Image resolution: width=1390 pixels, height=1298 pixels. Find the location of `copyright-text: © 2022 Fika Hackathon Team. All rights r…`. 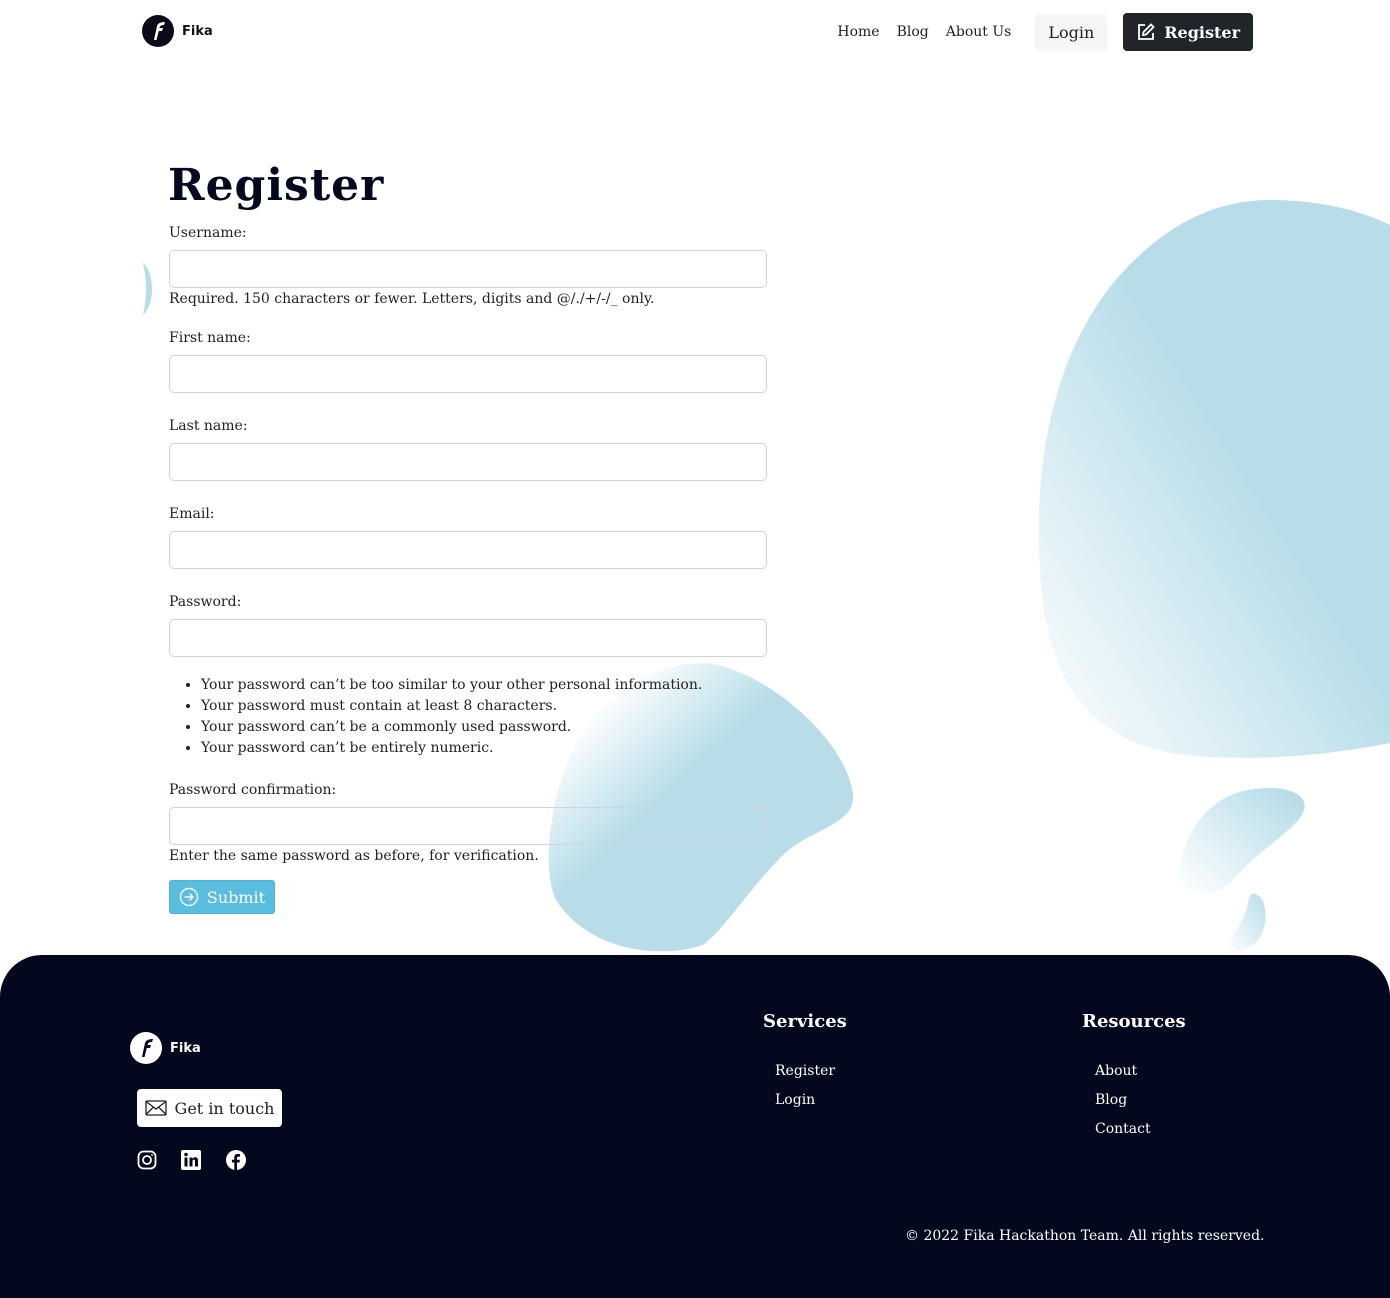

copyright-text: © 2022 Fika Hackathon Team. All rights r… is located at coordinates (1085, 1236).